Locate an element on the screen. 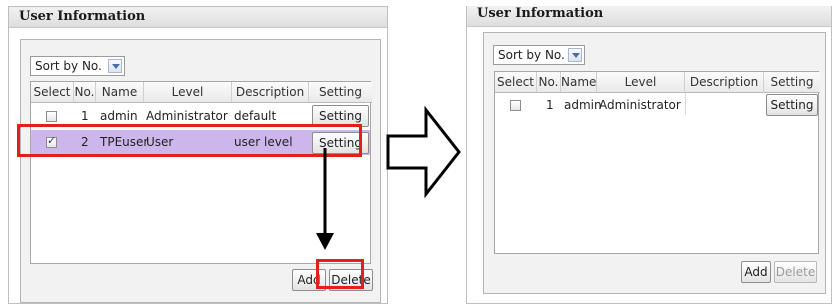 The width and height of the screenshot is (840, 306). delete-button-highlight is located at coordinates (340, 274).